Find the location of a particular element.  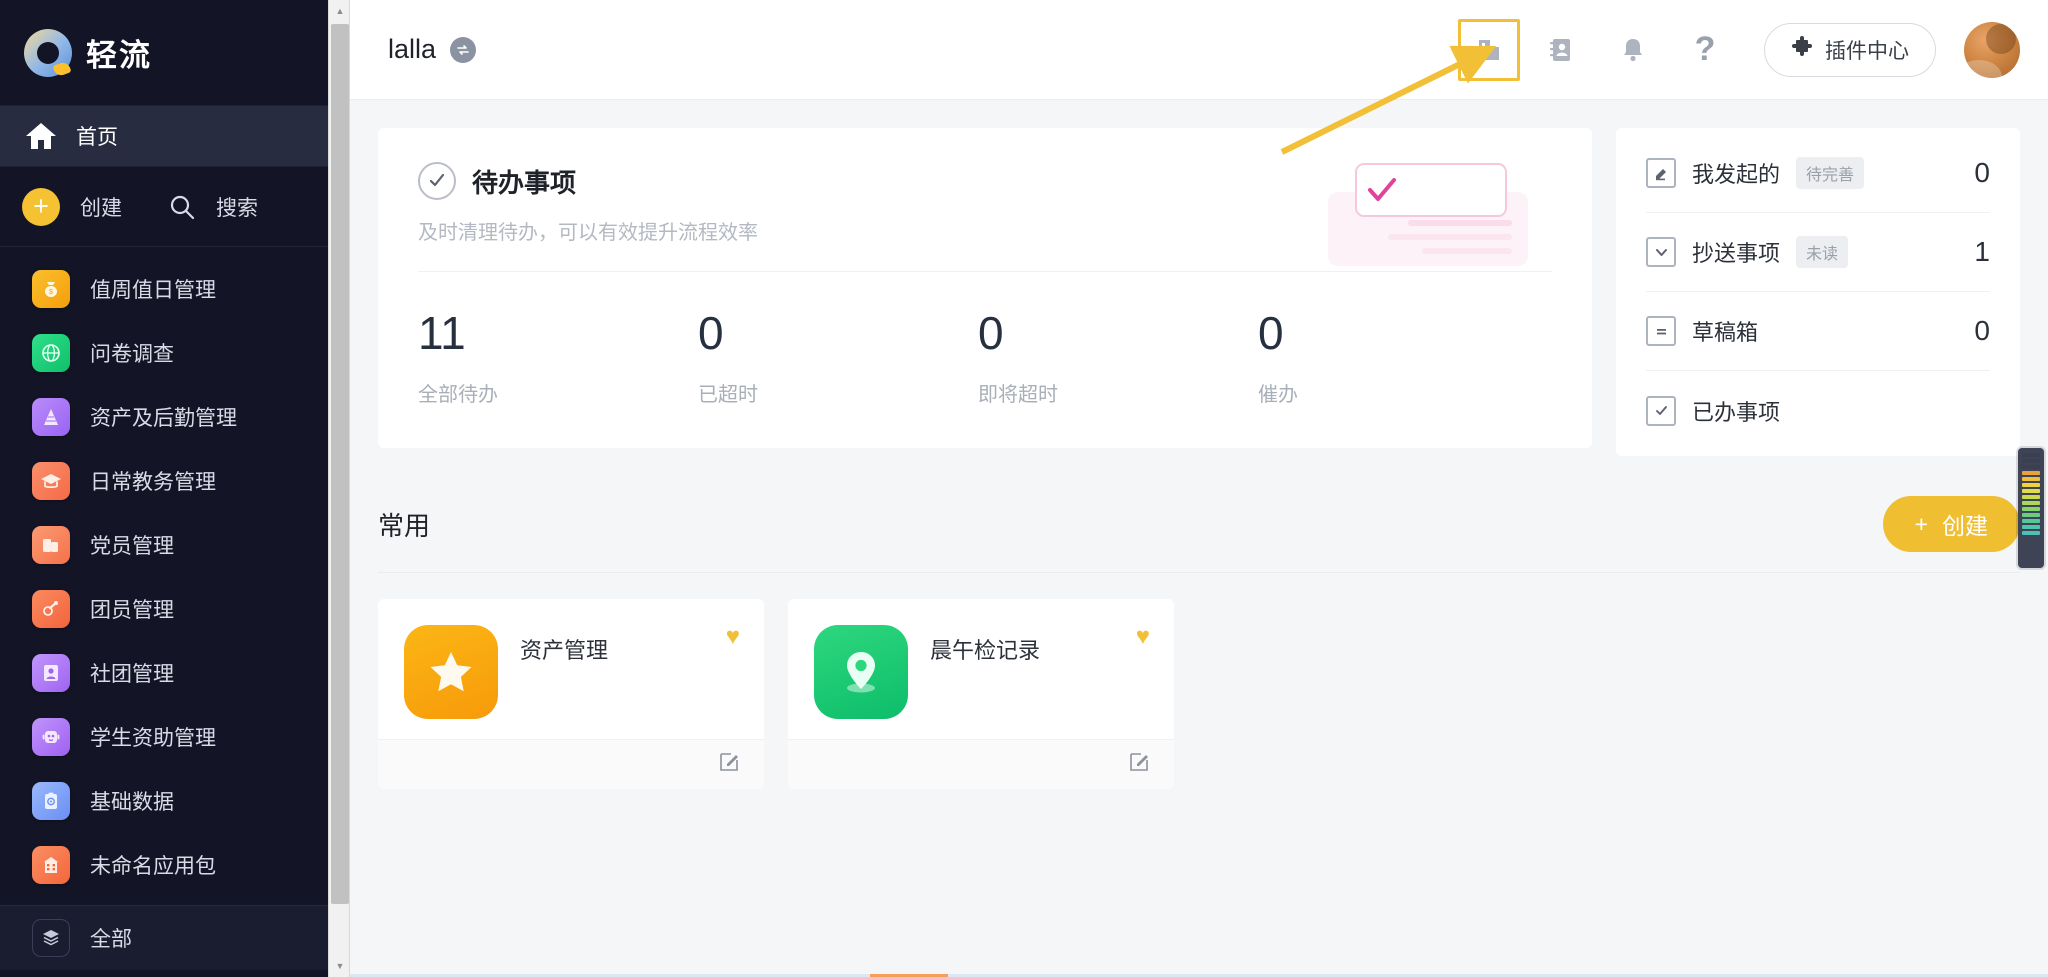

todo-stat-1-caption: 已超时 is located at coordinates (728, 395).